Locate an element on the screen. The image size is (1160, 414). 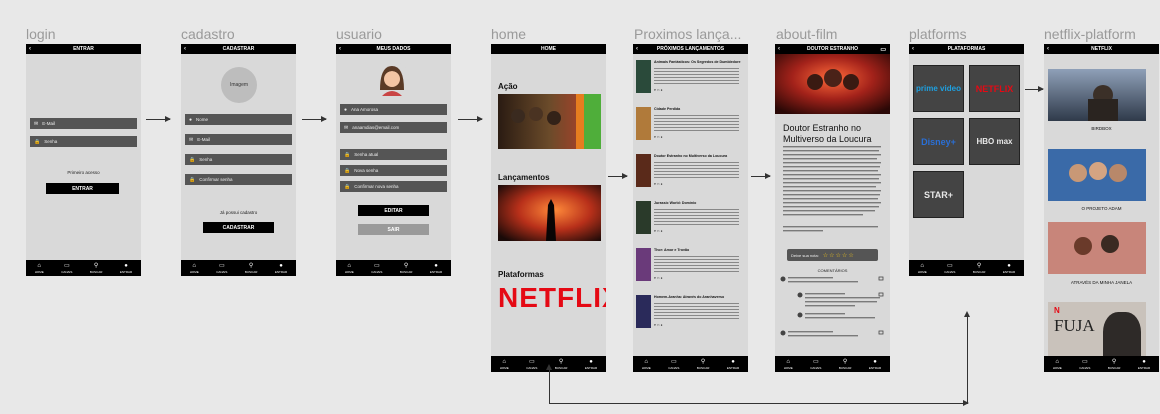
netflix-logo: NETFLIX is located at coordinates (552, 298).